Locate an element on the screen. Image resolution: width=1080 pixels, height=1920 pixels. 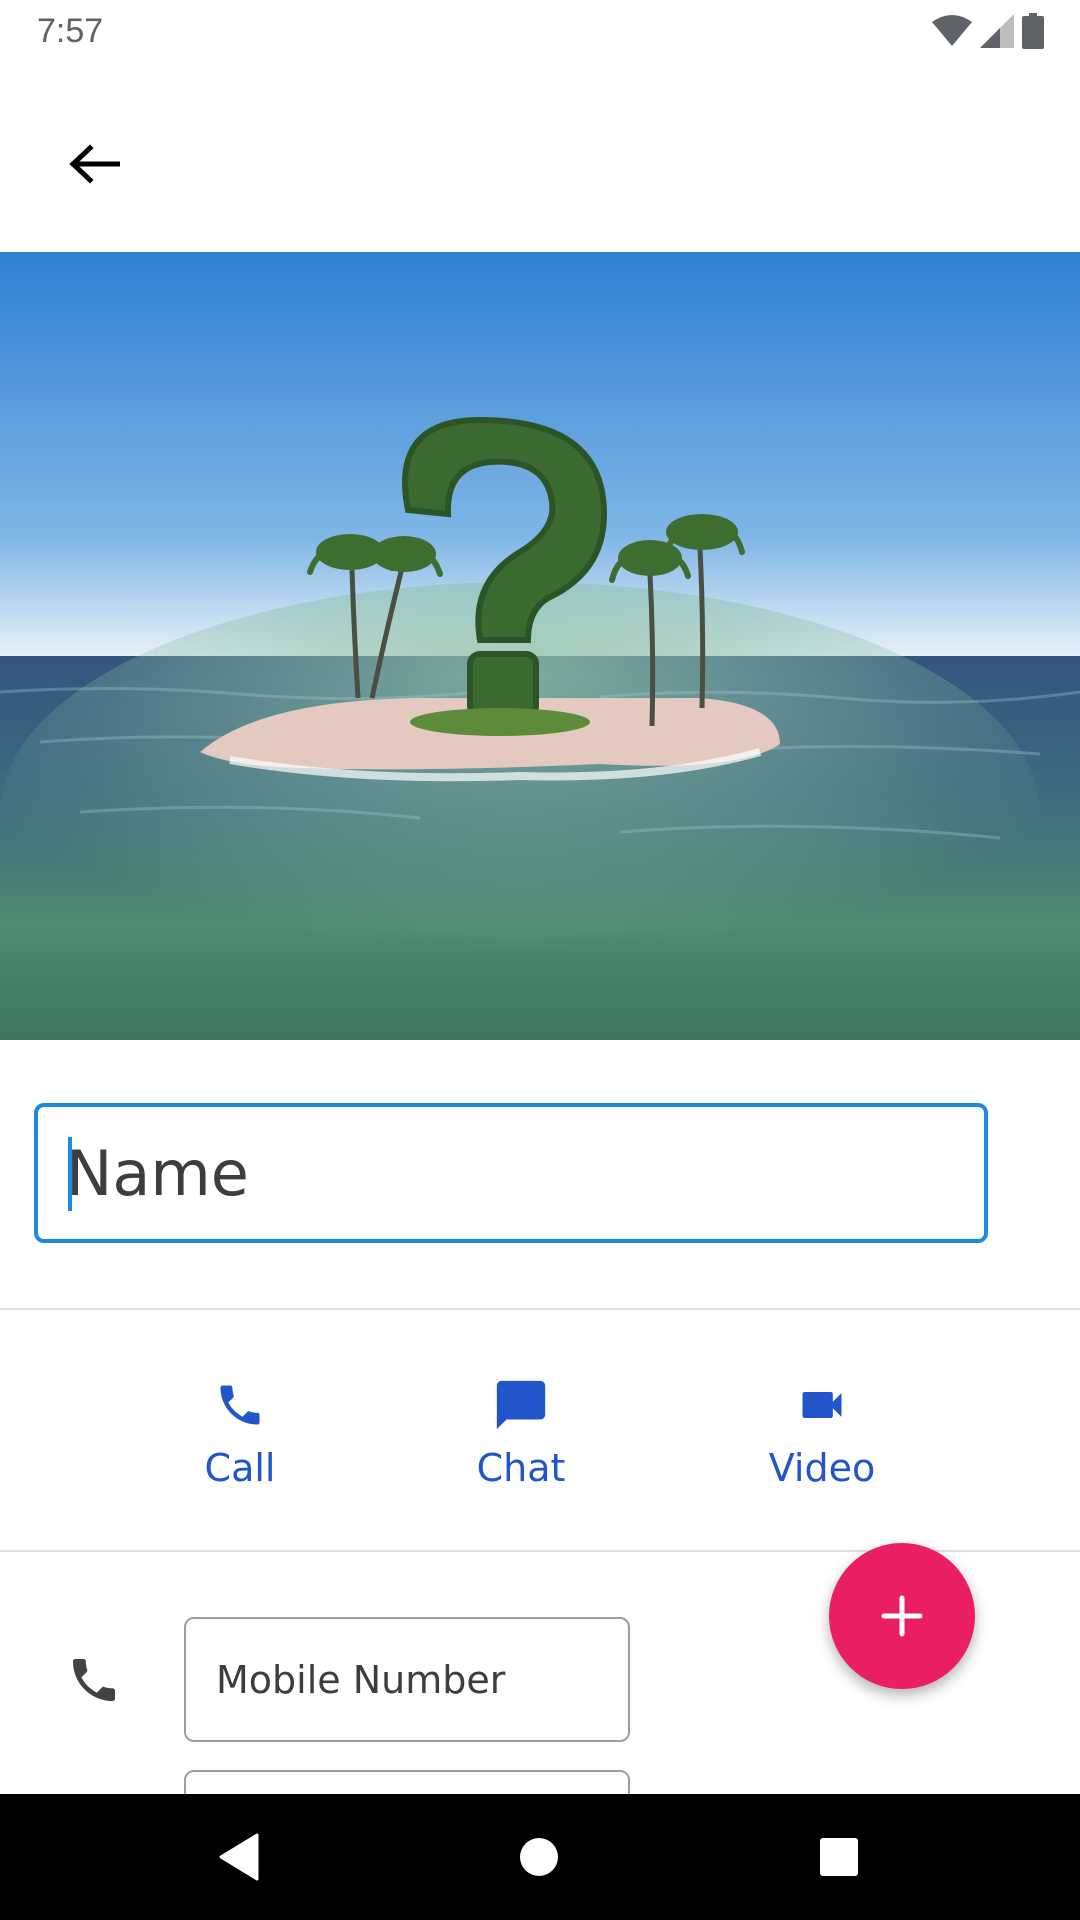
home-circle-icon is located at coordinates (539, 1857).